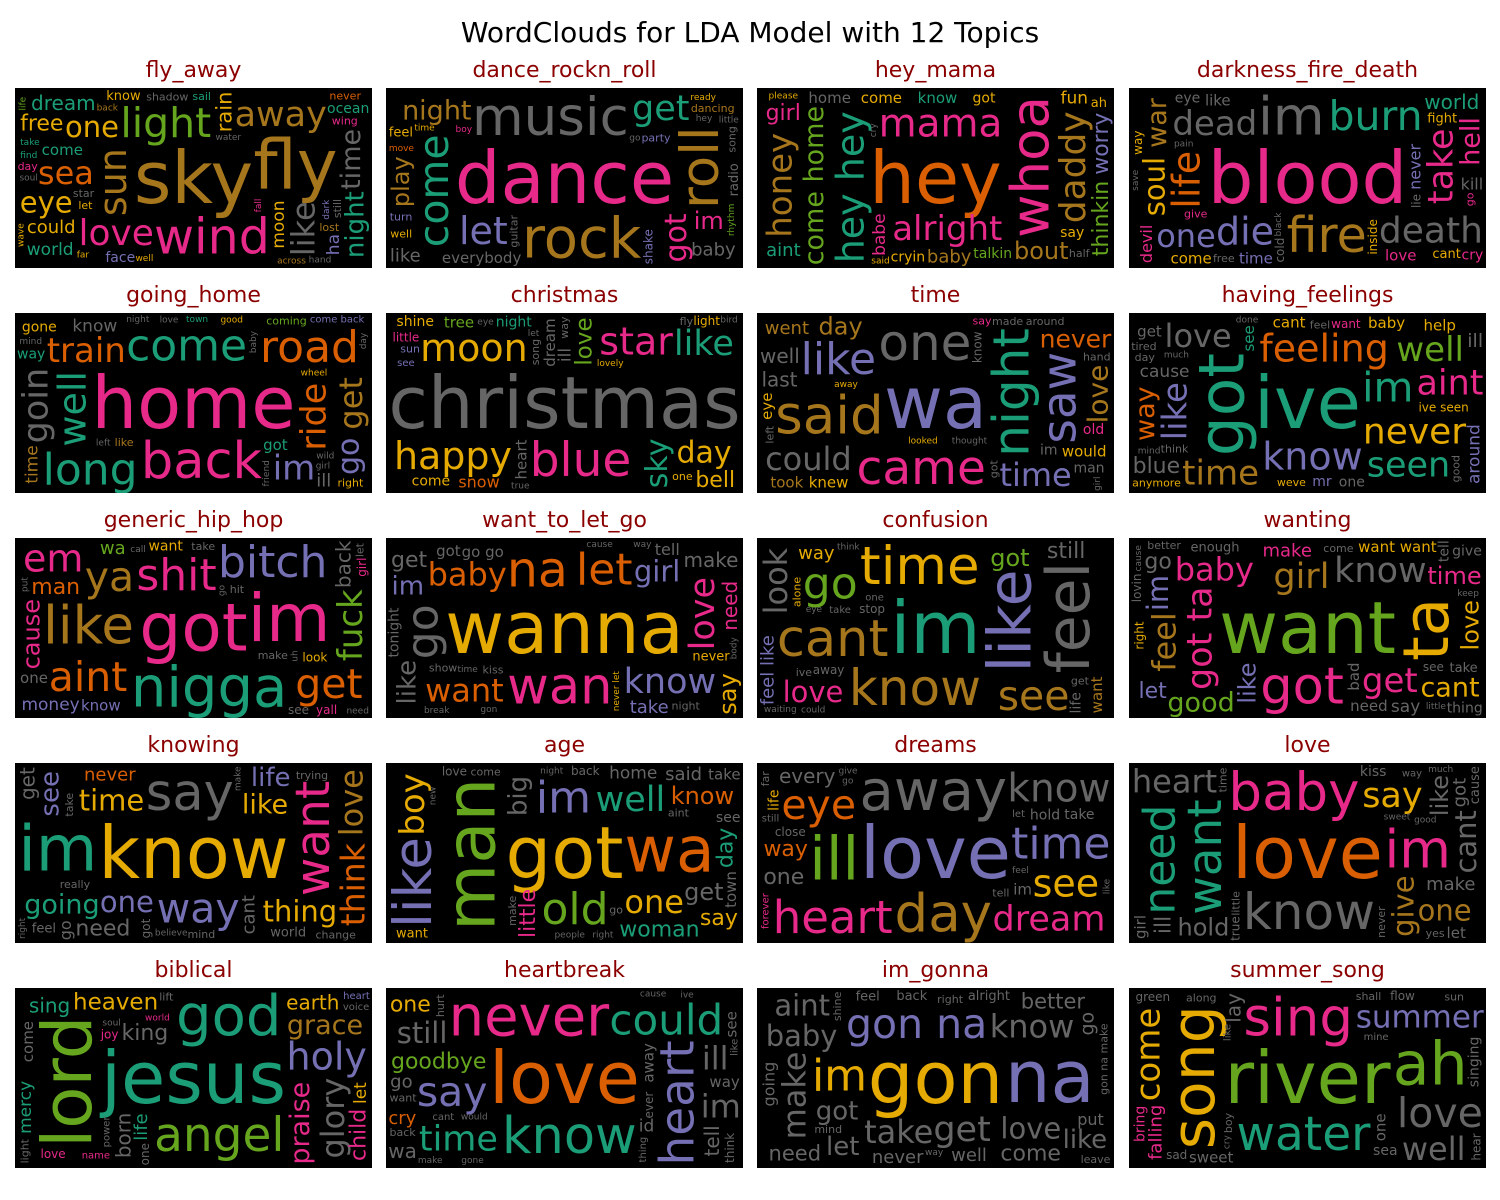 The height and width of the screenshot is (1200, 1500). Describe the element at coordinates (767, 670) in the screenshot. I see `cloud-word: feel like` at that location.